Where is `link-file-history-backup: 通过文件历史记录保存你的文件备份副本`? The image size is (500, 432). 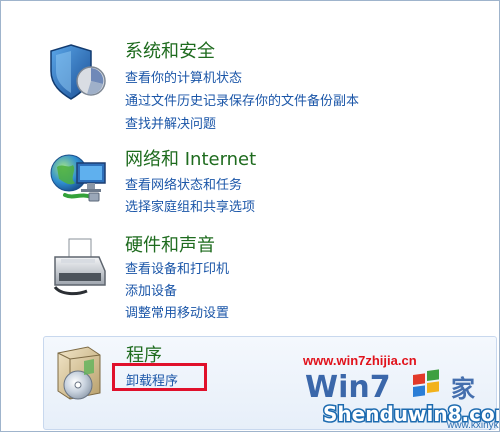 link-file-history-backup: 通过文件历史记录保存你的文件备份副本 is located at coordinates (242, 99).